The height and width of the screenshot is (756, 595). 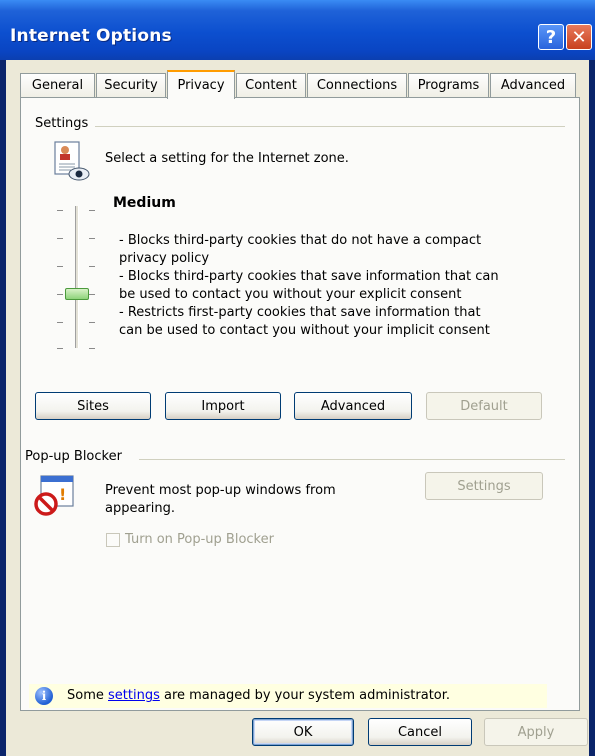 What do you see at coordinates (71, 161) in the screenshot?
I see `privacy-zone-icon` at bounding box center [71, 161].